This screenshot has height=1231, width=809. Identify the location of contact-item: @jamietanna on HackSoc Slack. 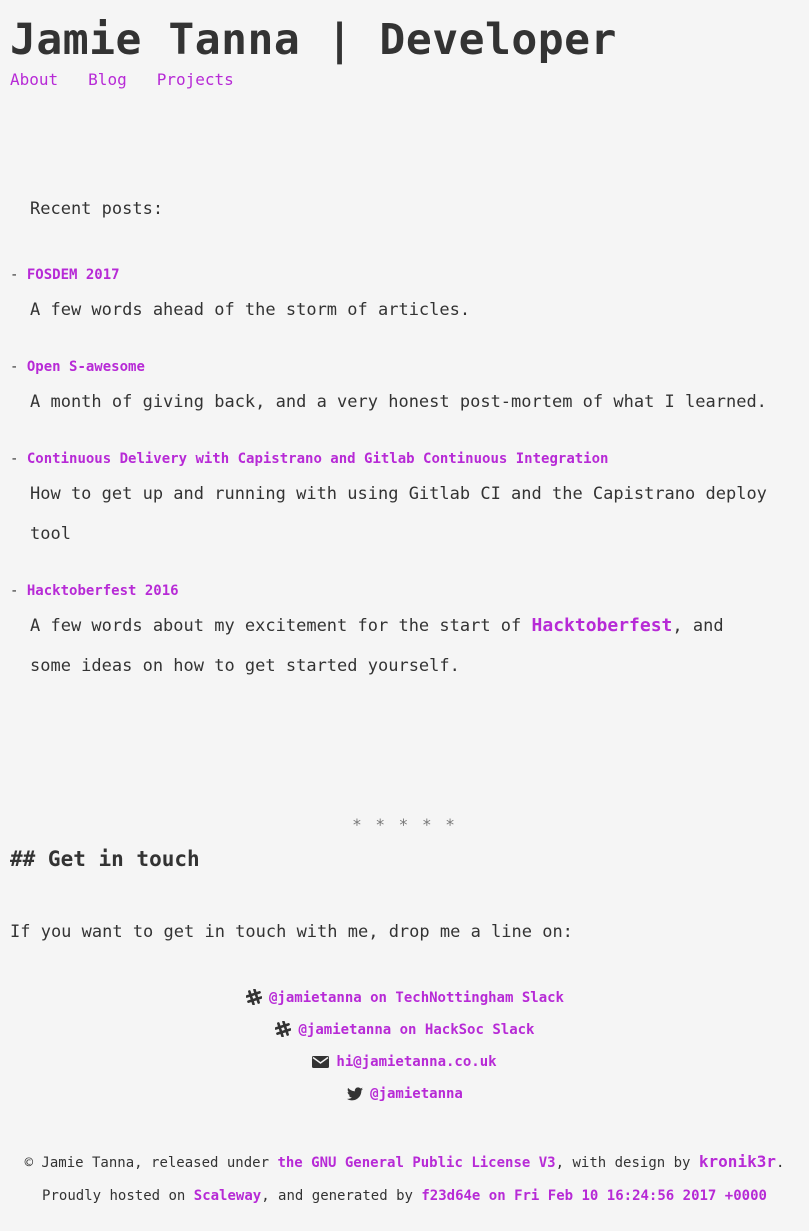
(404, 1036).